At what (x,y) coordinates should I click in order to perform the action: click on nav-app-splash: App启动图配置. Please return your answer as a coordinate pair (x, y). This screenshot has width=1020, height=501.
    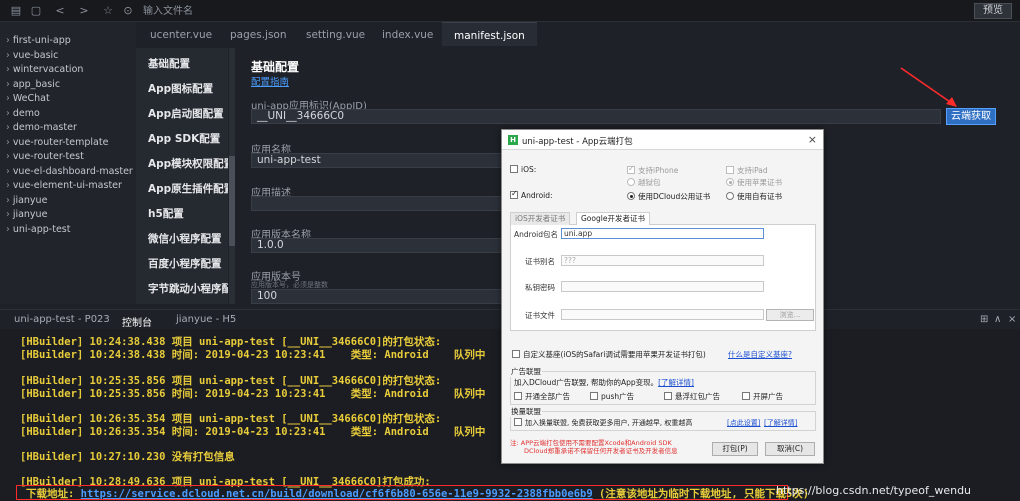
    Looking at the image, I should click on (182, 114).